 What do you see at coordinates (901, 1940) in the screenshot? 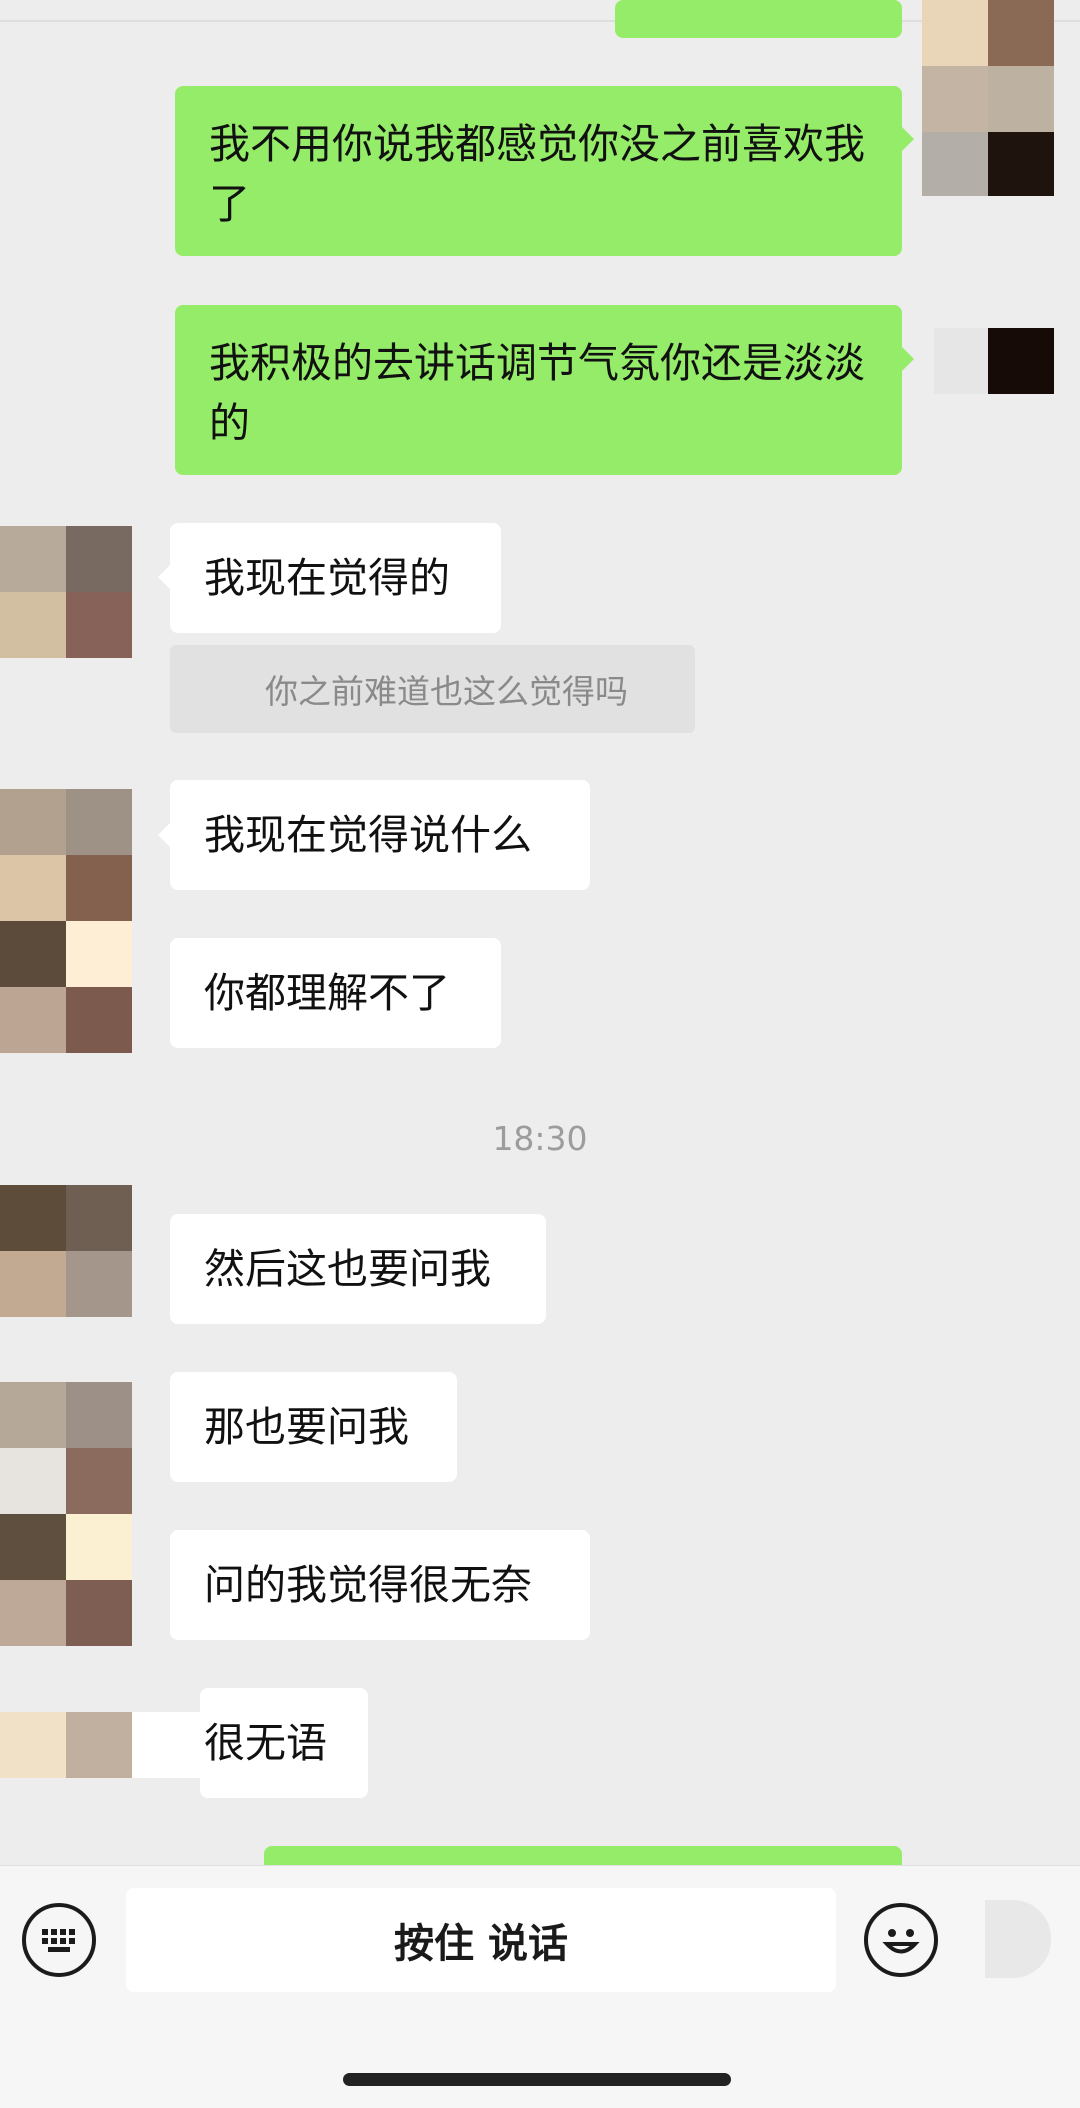
I see `emoji-icon` at bounding box center [901, 1940].